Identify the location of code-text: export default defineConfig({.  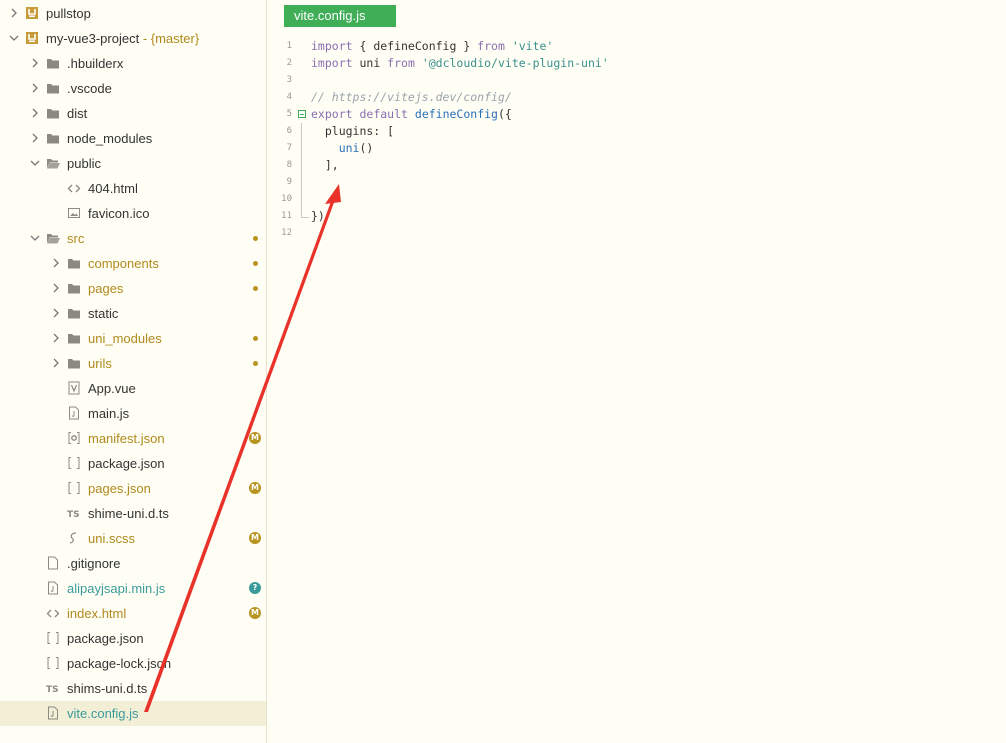
(411, 114).